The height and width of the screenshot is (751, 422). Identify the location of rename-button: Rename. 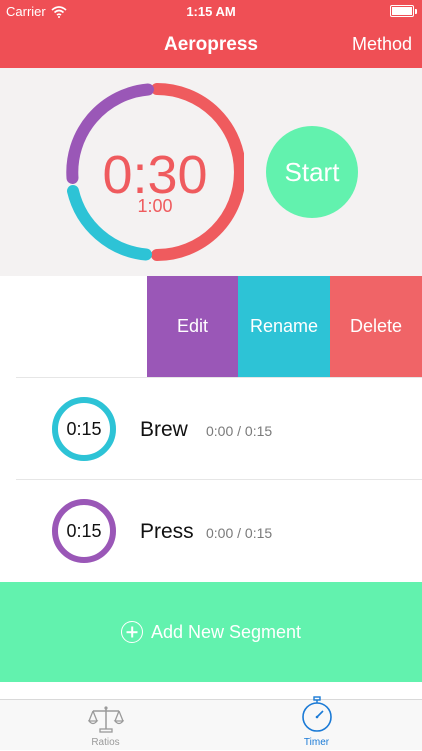
(284, 326).